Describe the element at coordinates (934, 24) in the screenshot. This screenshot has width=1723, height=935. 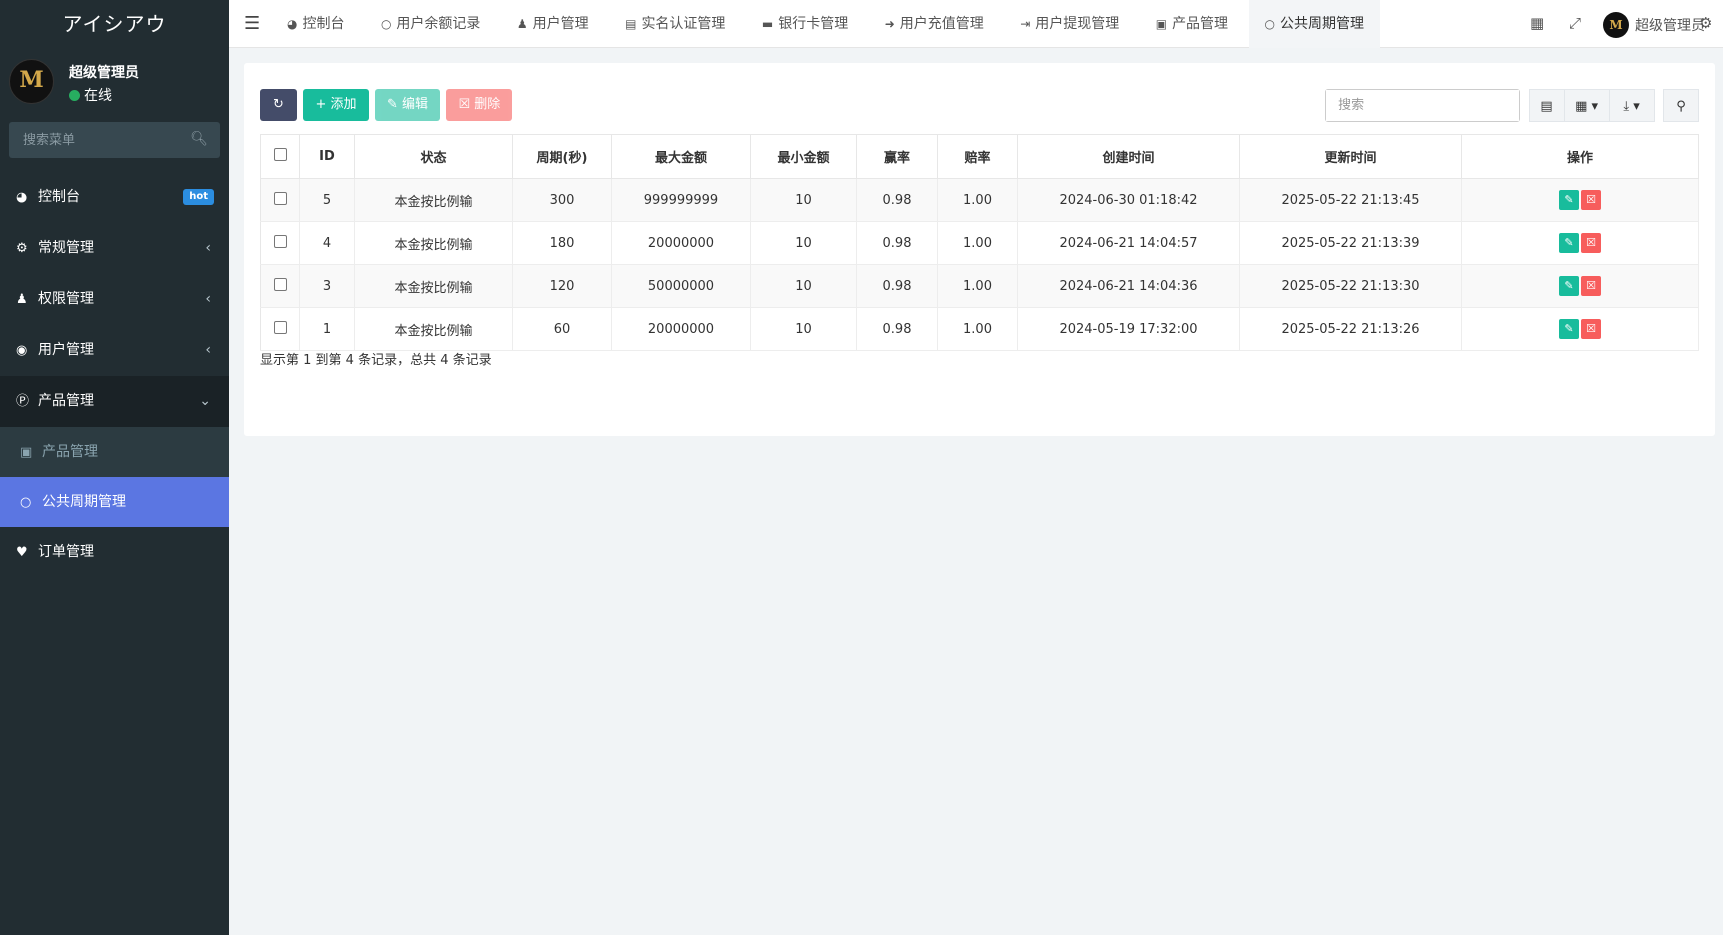
I see `tab-deposits: ➜ 用户充值管理` at that location.